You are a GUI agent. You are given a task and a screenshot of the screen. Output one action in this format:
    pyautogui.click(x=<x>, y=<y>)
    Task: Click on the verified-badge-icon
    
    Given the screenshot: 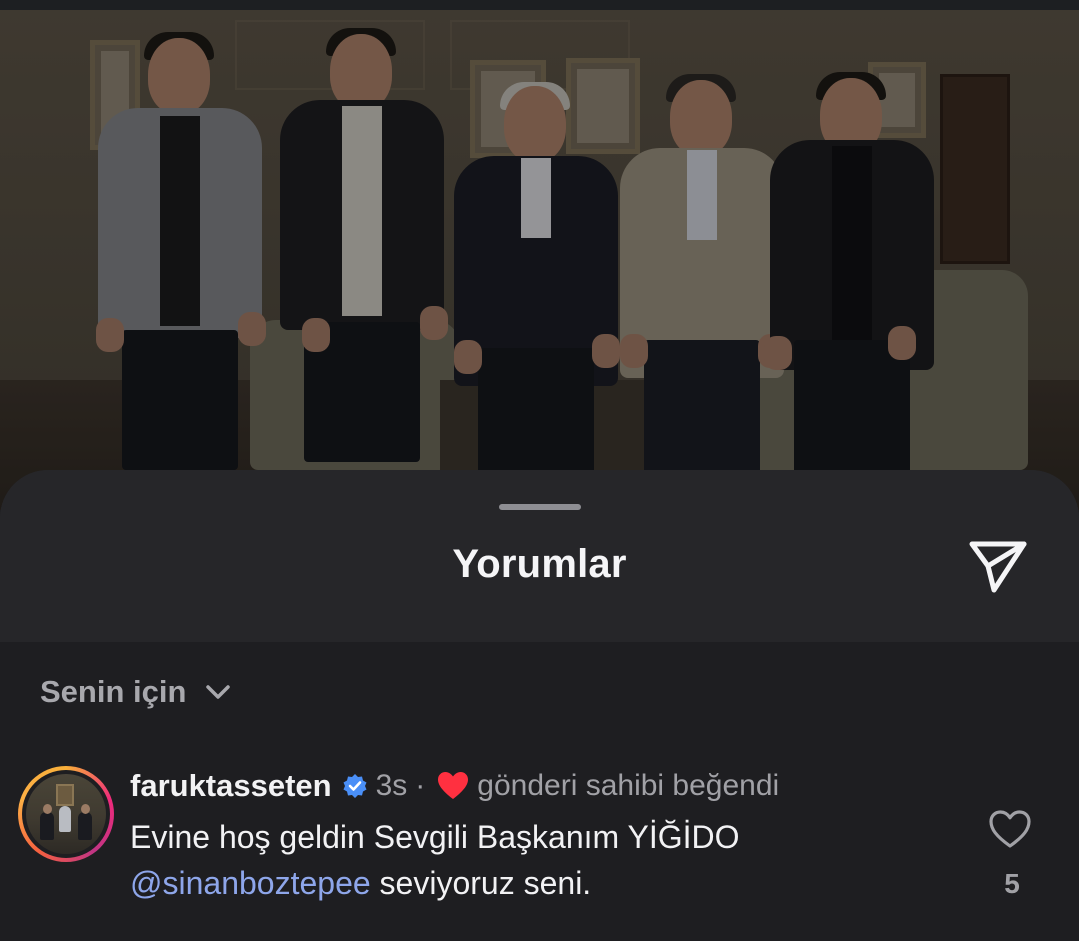 What is the action you would take?
    pyautogui.click(x=355, y=786)
    